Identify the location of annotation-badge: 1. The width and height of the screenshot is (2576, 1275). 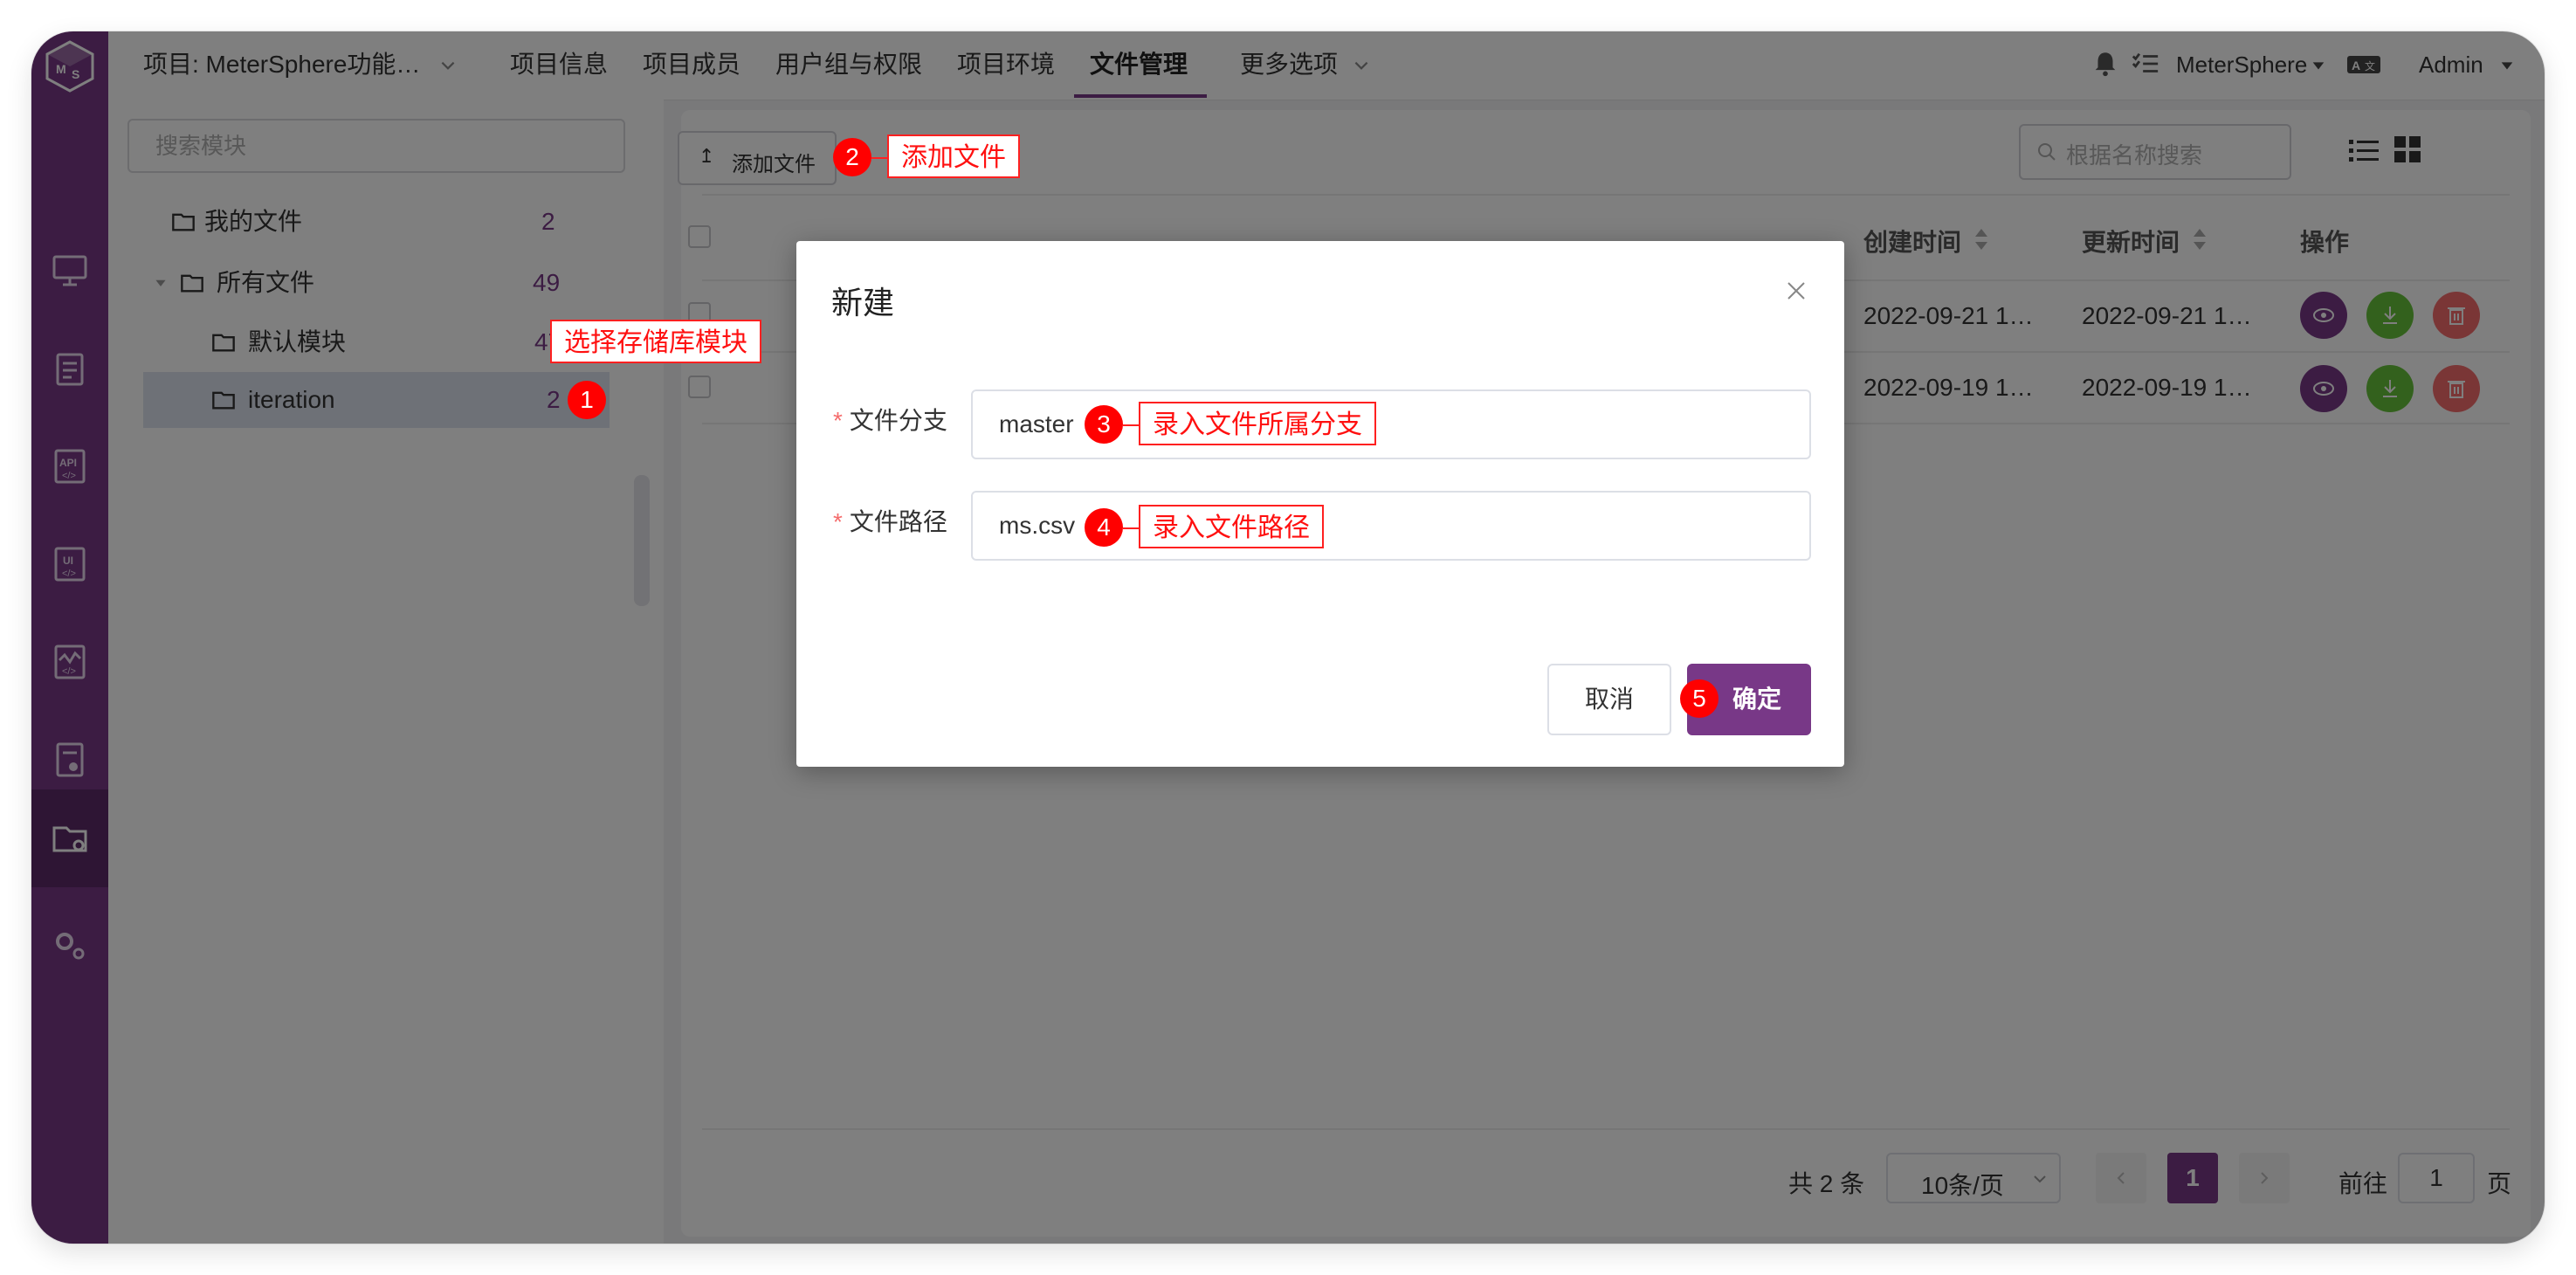
(587, 400).